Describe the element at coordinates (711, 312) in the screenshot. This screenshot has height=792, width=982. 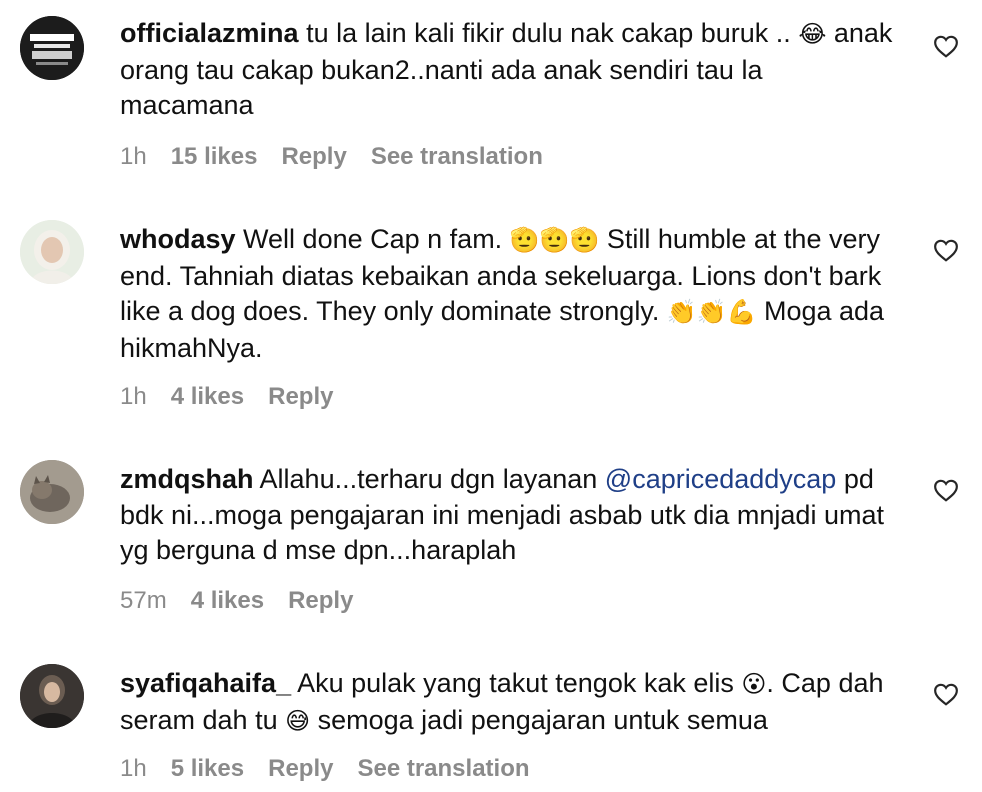
I see `clap-emoji: 👏👏💪` at that location.